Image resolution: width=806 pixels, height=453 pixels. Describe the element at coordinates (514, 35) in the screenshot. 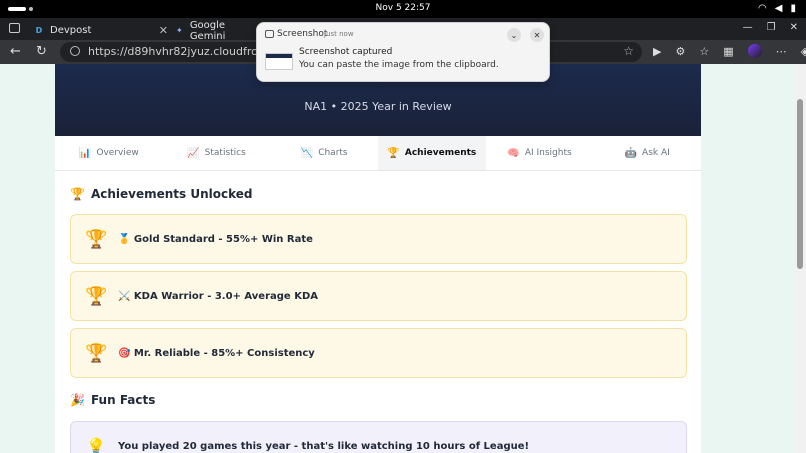

I see `chevron-down-icon: ⌄` at that location.